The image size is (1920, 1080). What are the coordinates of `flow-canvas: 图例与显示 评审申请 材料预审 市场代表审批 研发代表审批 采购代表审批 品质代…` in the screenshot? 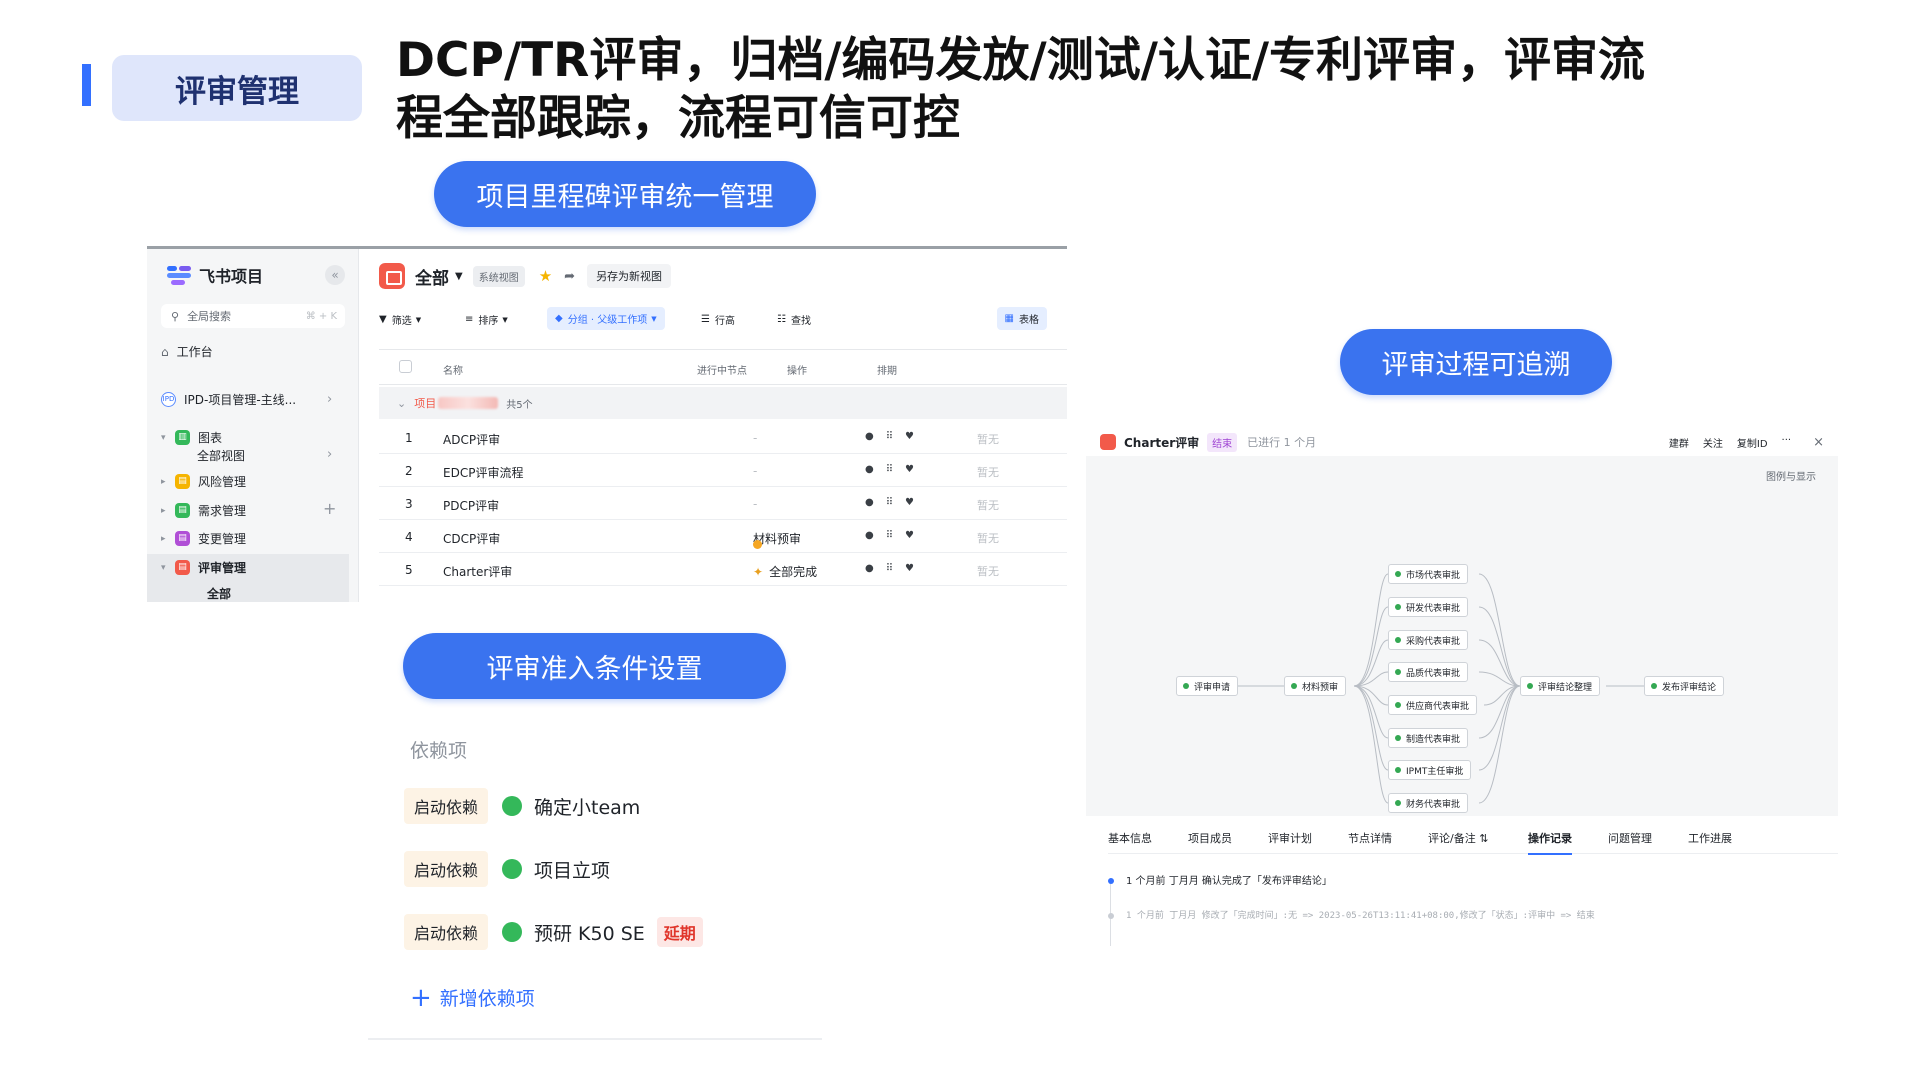 It's located at (1462, 636).